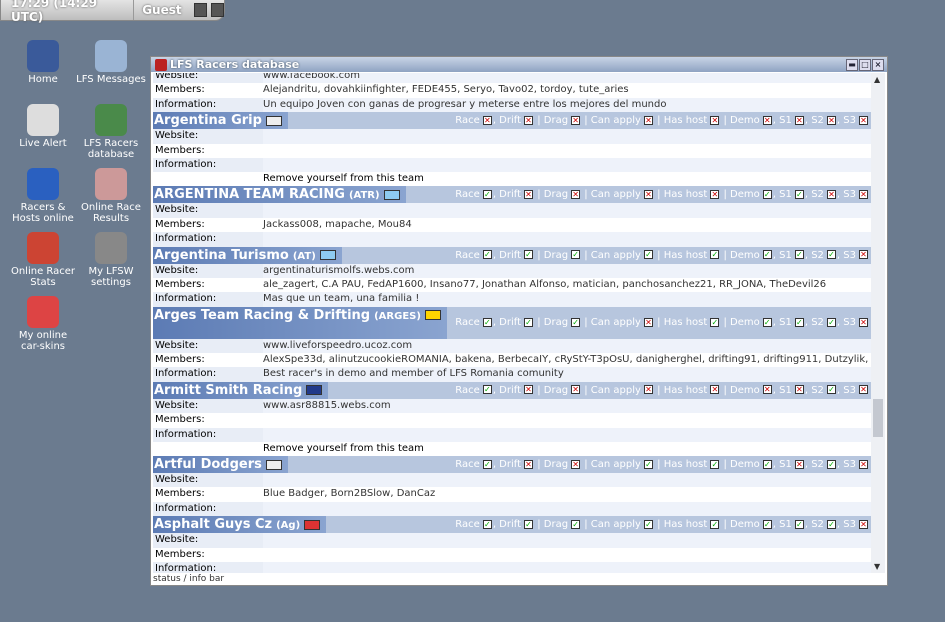 The image size is (945, 622). I want to click on info-row: Members: Blue Badger, Born2BSlow, DanCaz, so click(512, 494).